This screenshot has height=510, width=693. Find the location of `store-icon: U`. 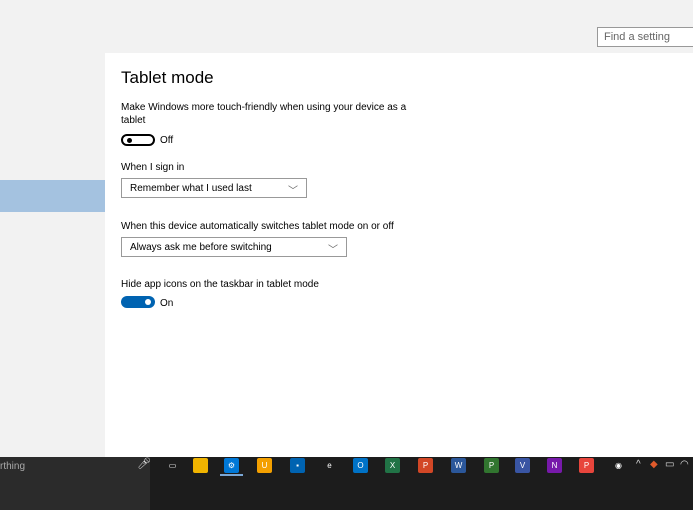

store-icon: U is located at coordinates (264, 465).